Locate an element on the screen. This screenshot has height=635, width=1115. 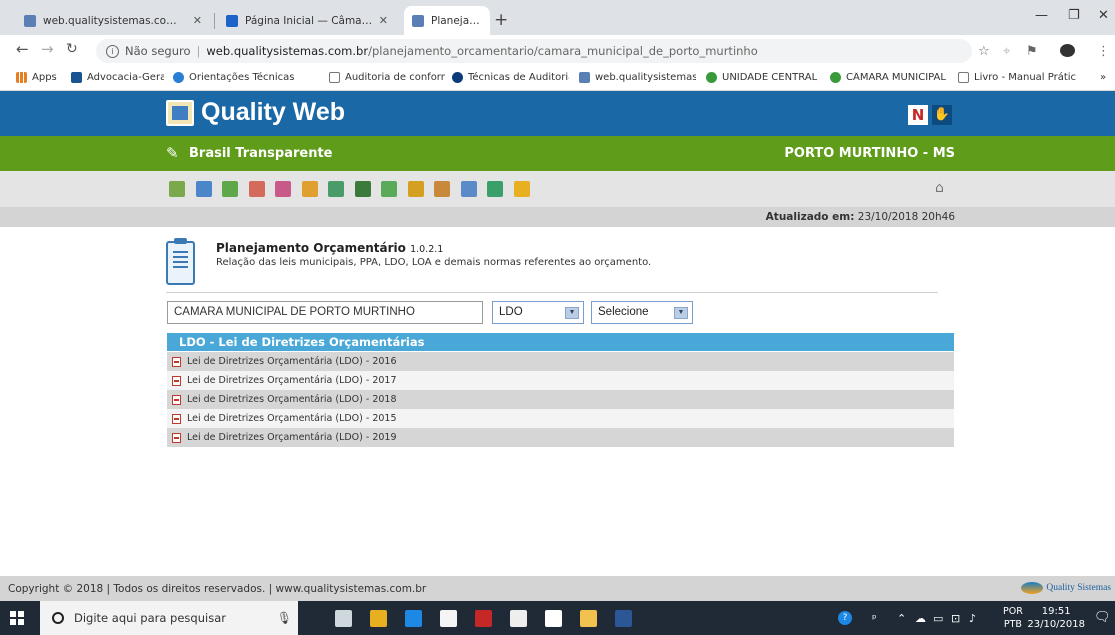
bookmark-auditoria: Auditoria de conform is located at coordinates (387, 77).